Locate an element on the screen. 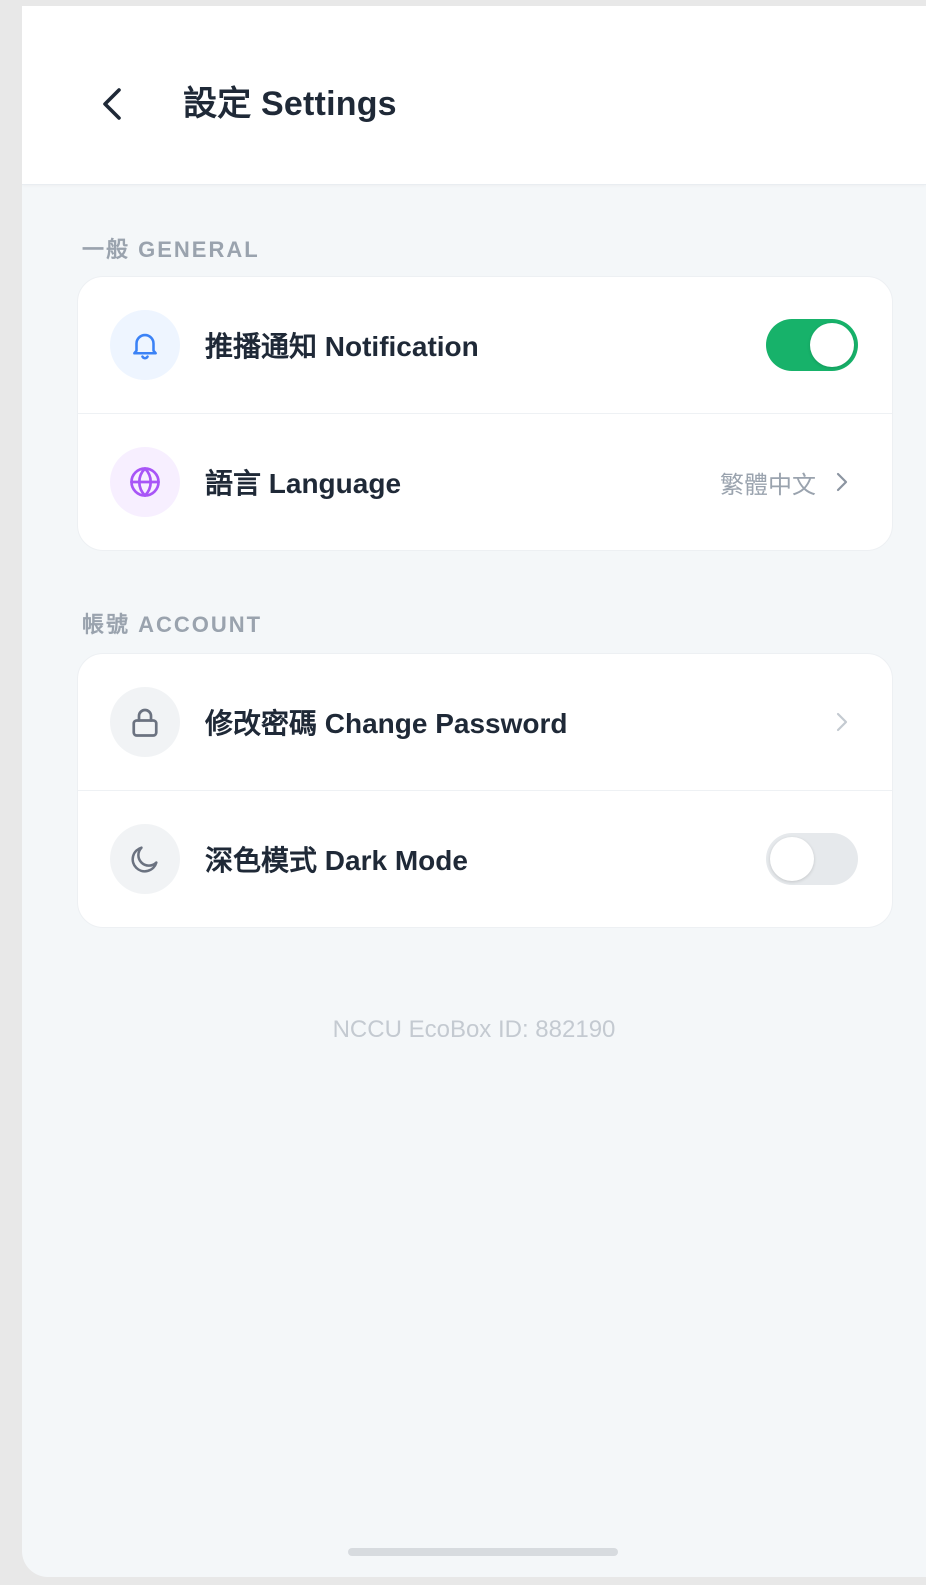 The height and width of the screenshot is (1585, 926). lock-icon-wrapper is located at coordinates (145, 722).